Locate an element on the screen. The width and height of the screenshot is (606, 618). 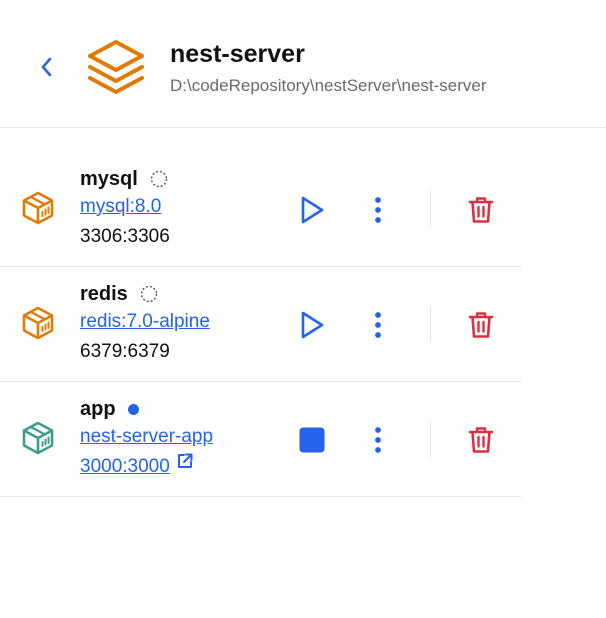
ports-line: 3000:3000 is located at coordinates (146, 467).